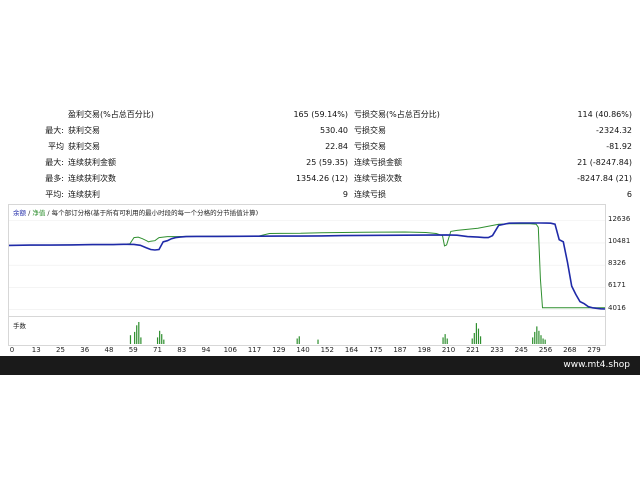 The width and height of the screenshot is (640, 480). Describe the element at coordinates (604, 178) in the screenshot. I see `stats-value-right: -8247.84 (21)` at that location.